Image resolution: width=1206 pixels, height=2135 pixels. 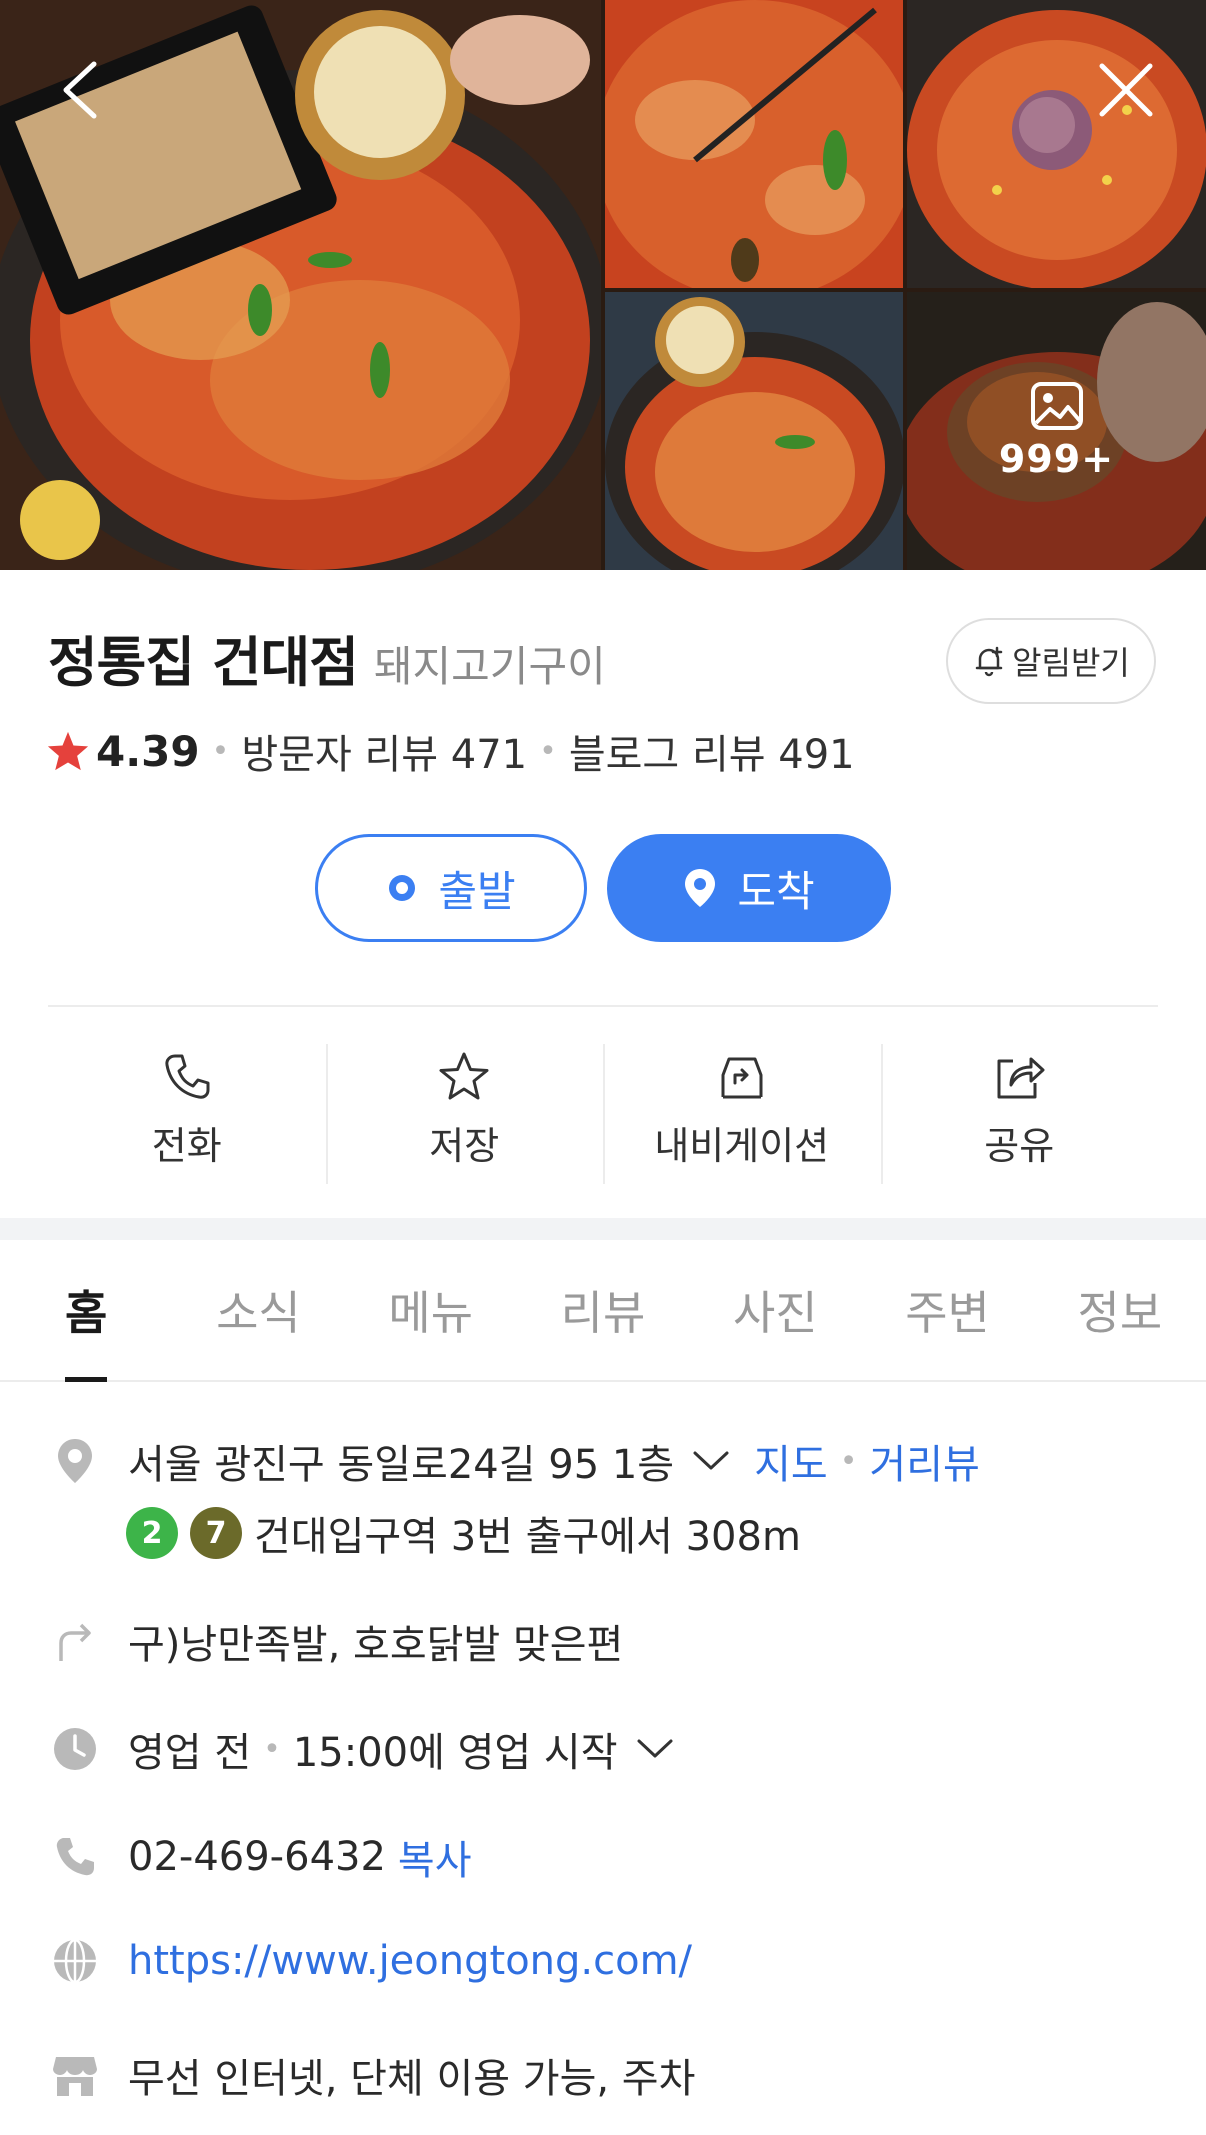 What do you see at coordinates (1021, 1077) in the screenshot?
I see `share-icon` at bounding box center [1021, 1077].